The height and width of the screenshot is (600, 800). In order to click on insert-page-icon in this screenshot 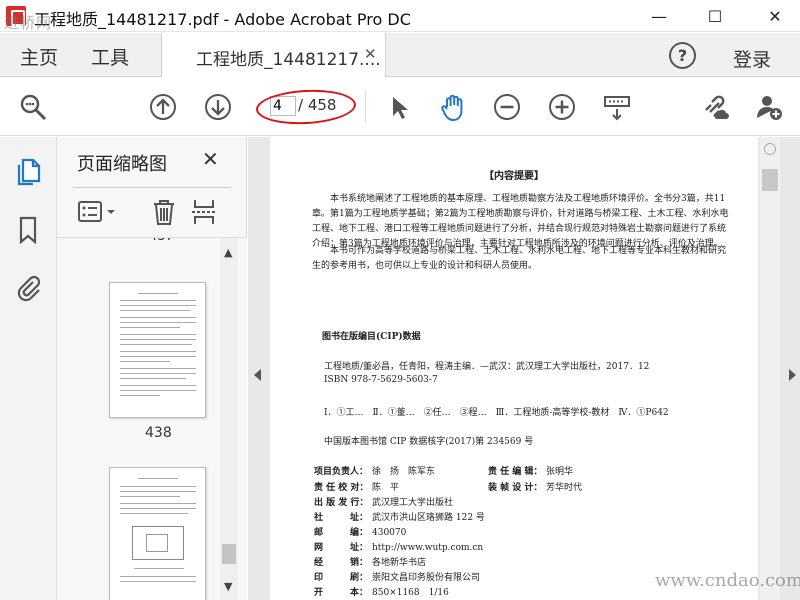, I will do `click(204, 212)`.